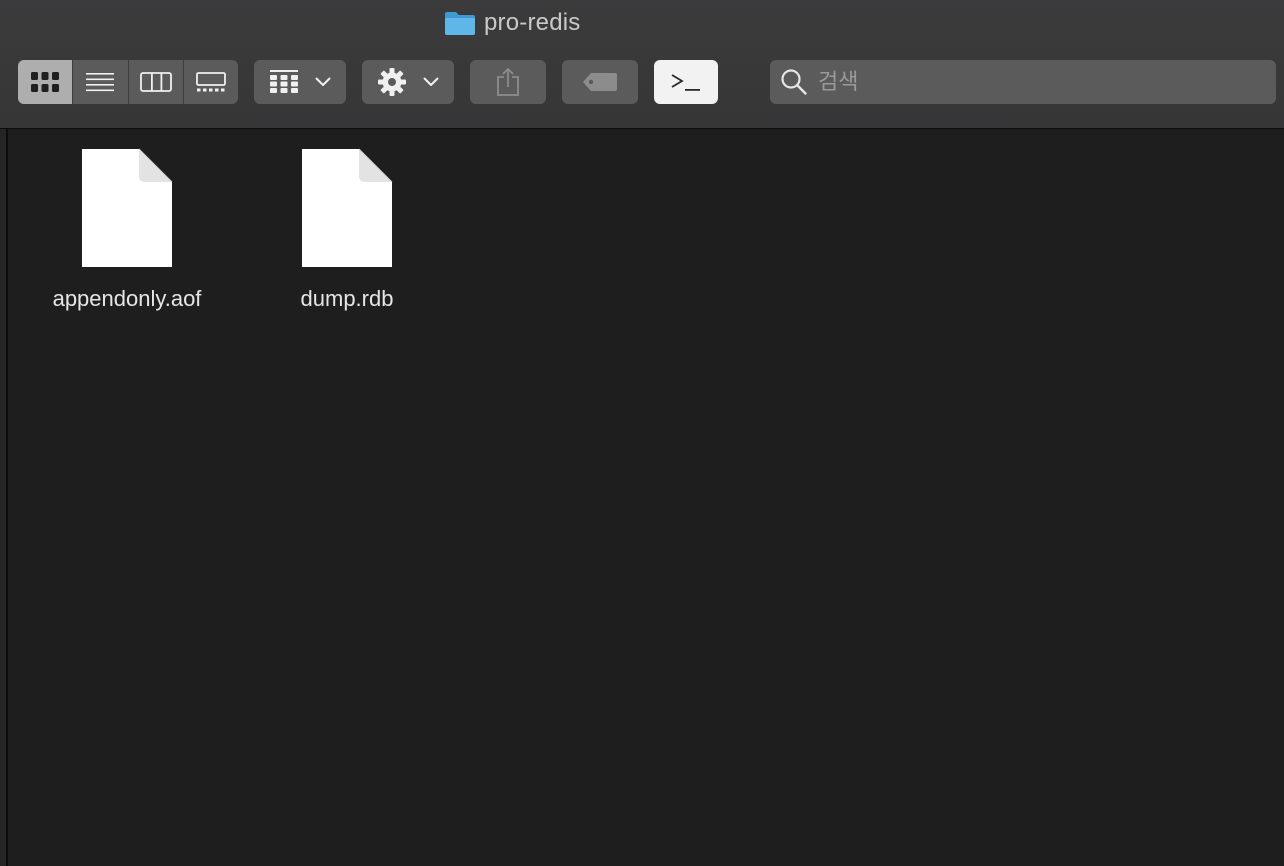  I want to click on tag-icon, so click(600, 82).